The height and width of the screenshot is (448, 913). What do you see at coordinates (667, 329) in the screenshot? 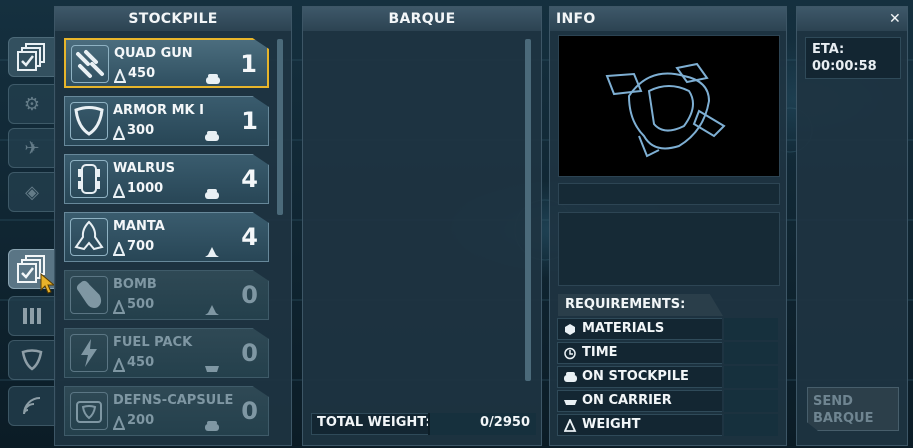
I see `requirement-row: MATERIALS` at bounding box center [667, 329].